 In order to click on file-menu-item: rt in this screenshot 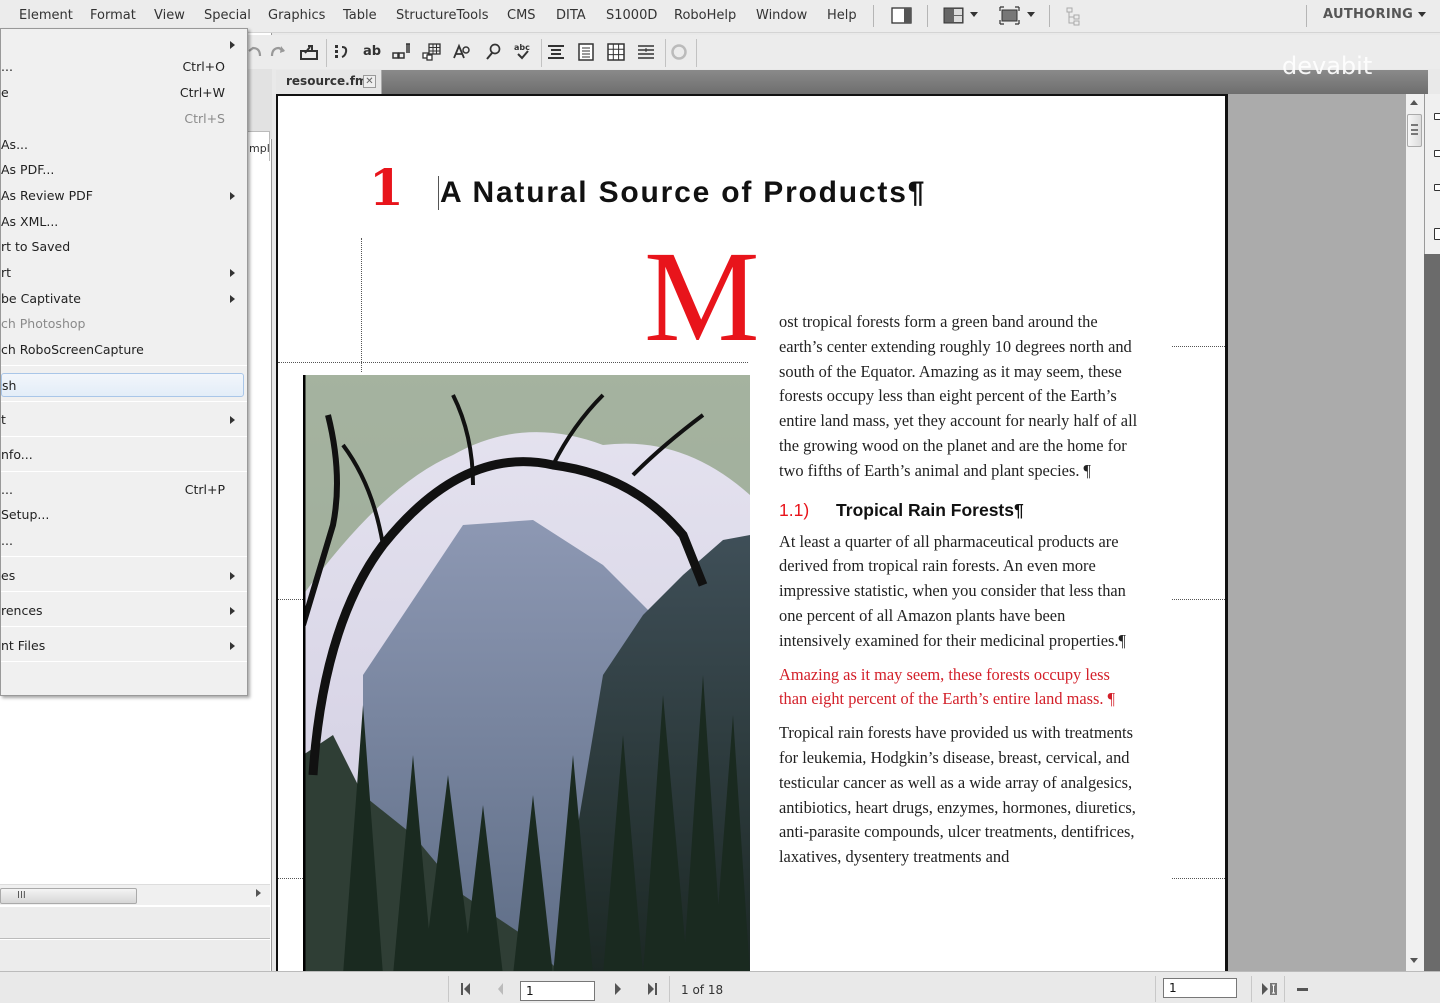, I will do `click(124, 273)`.